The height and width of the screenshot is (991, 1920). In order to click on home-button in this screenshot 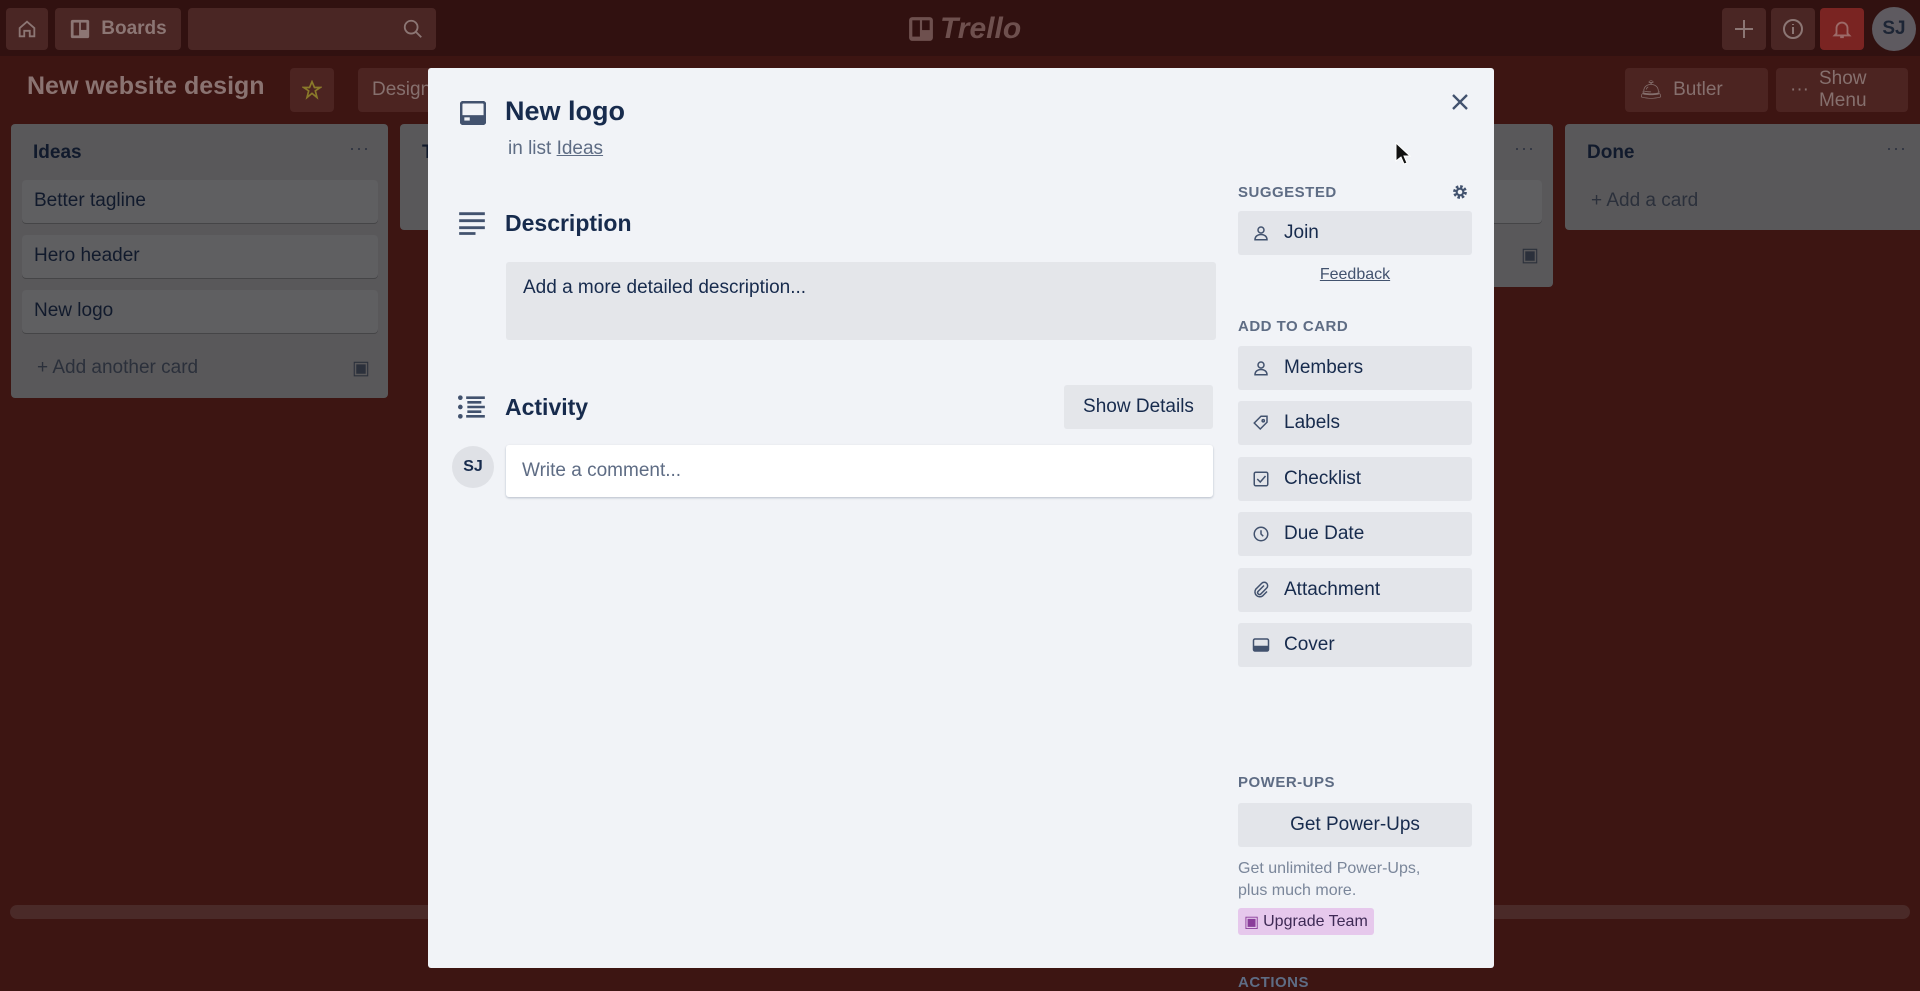, I will do `click(27, 29)`.